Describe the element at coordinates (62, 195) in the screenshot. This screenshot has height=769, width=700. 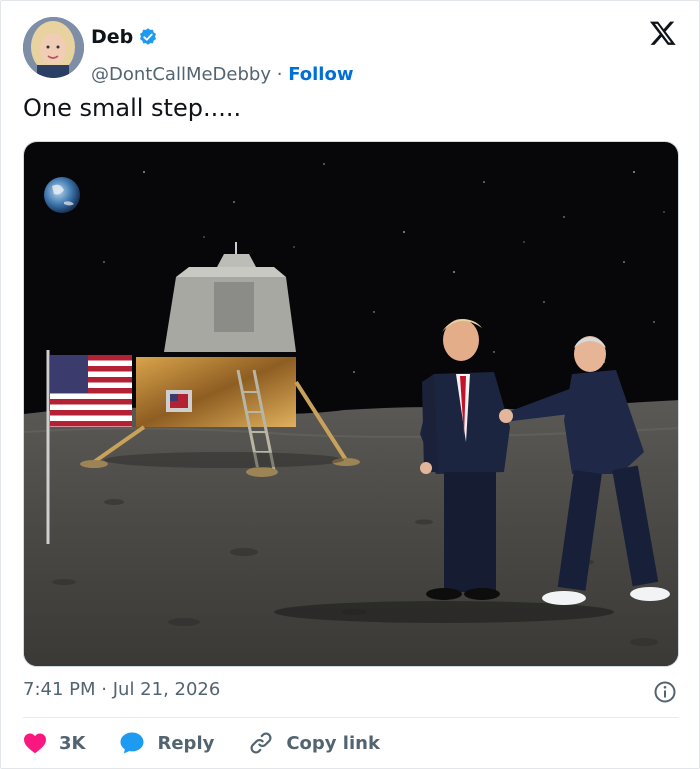
I see `earth` at that location.